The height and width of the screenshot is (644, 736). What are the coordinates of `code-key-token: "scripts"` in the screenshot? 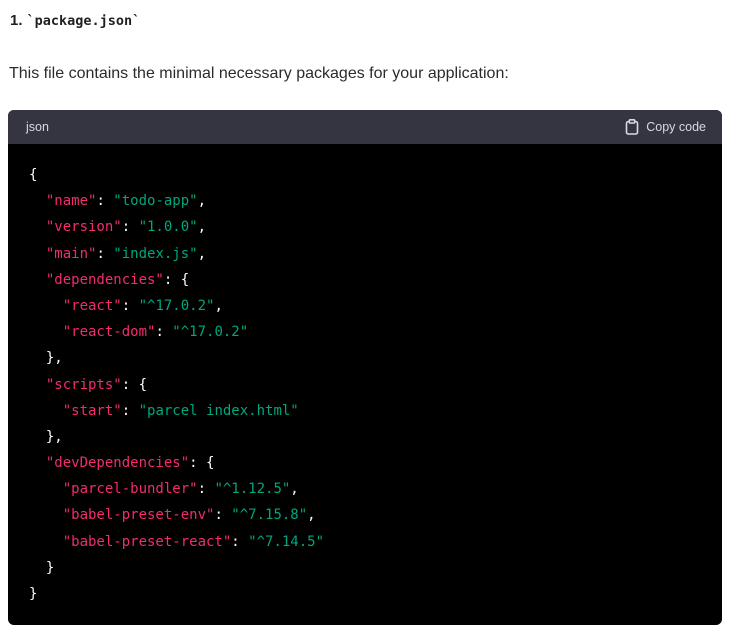 It's located at (83, 384).